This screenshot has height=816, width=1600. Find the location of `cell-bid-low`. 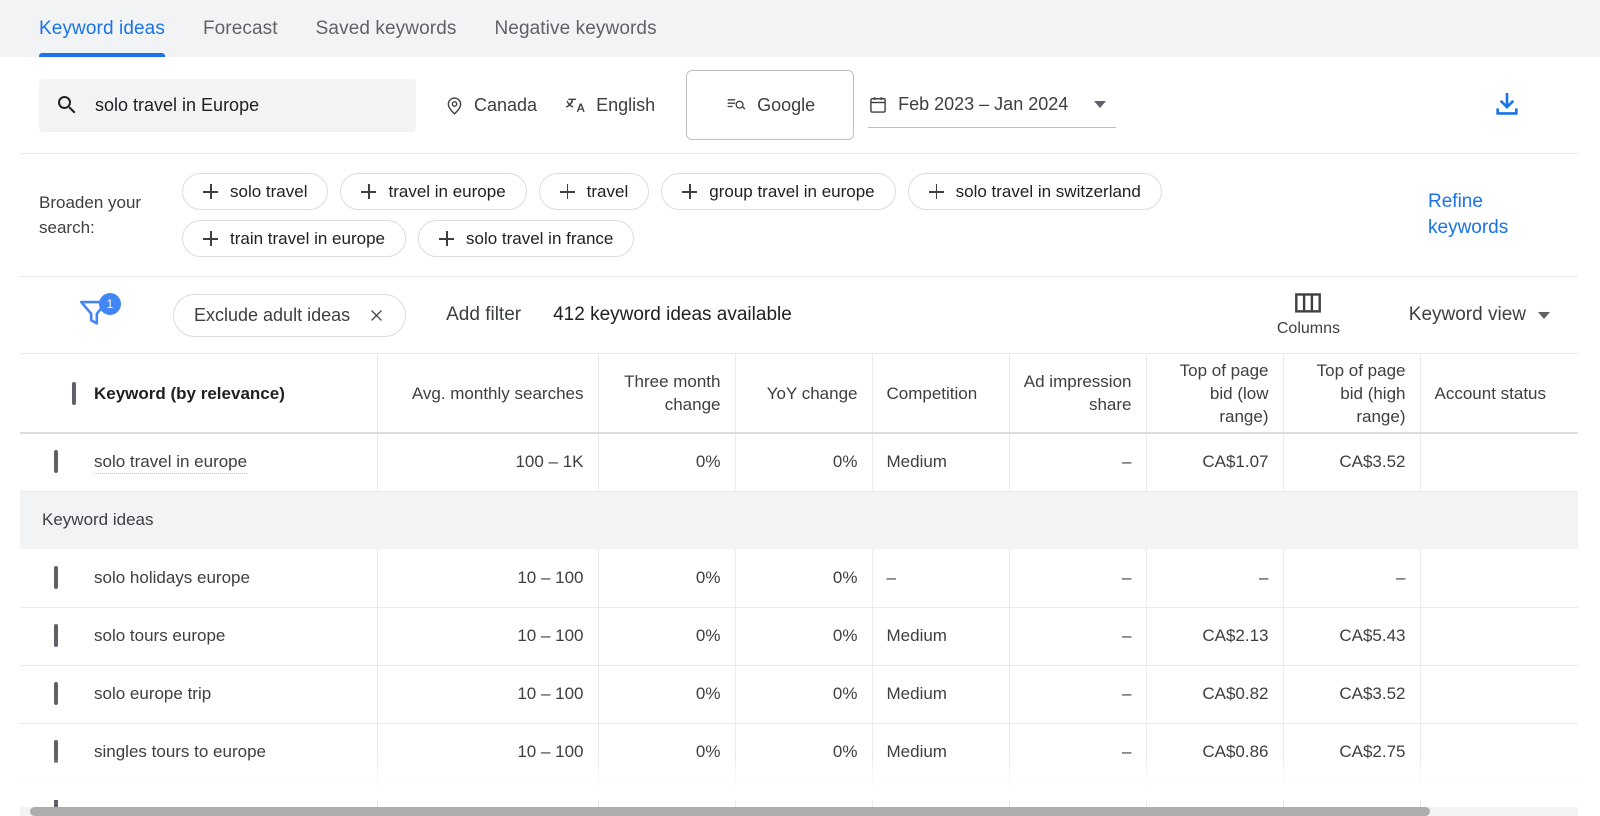

cell-bid-low is located at coordinates (1215, 794).